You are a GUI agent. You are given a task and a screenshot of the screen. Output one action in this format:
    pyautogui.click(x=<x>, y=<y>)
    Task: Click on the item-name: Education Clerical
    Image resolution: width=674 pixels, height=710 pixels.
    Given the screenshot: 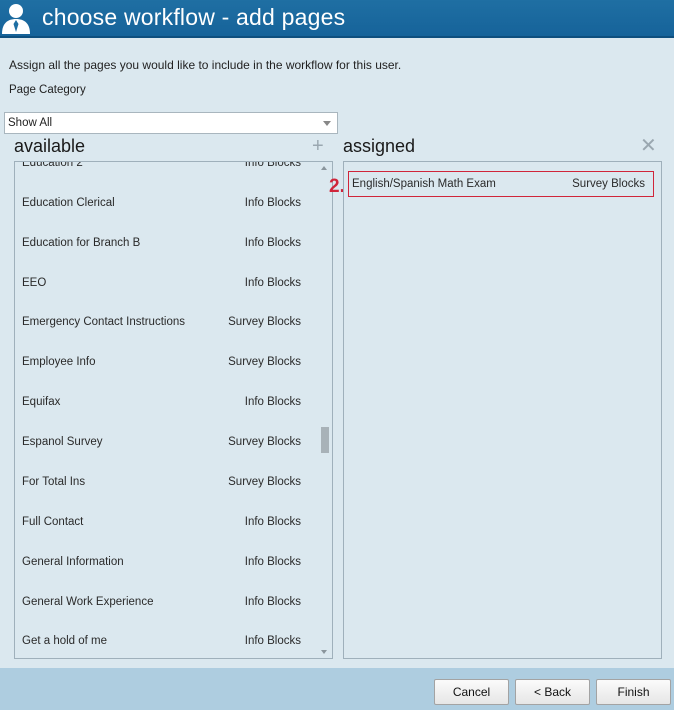 What is the action you would take?
    pyautogui.click(x=68, y=203)
    